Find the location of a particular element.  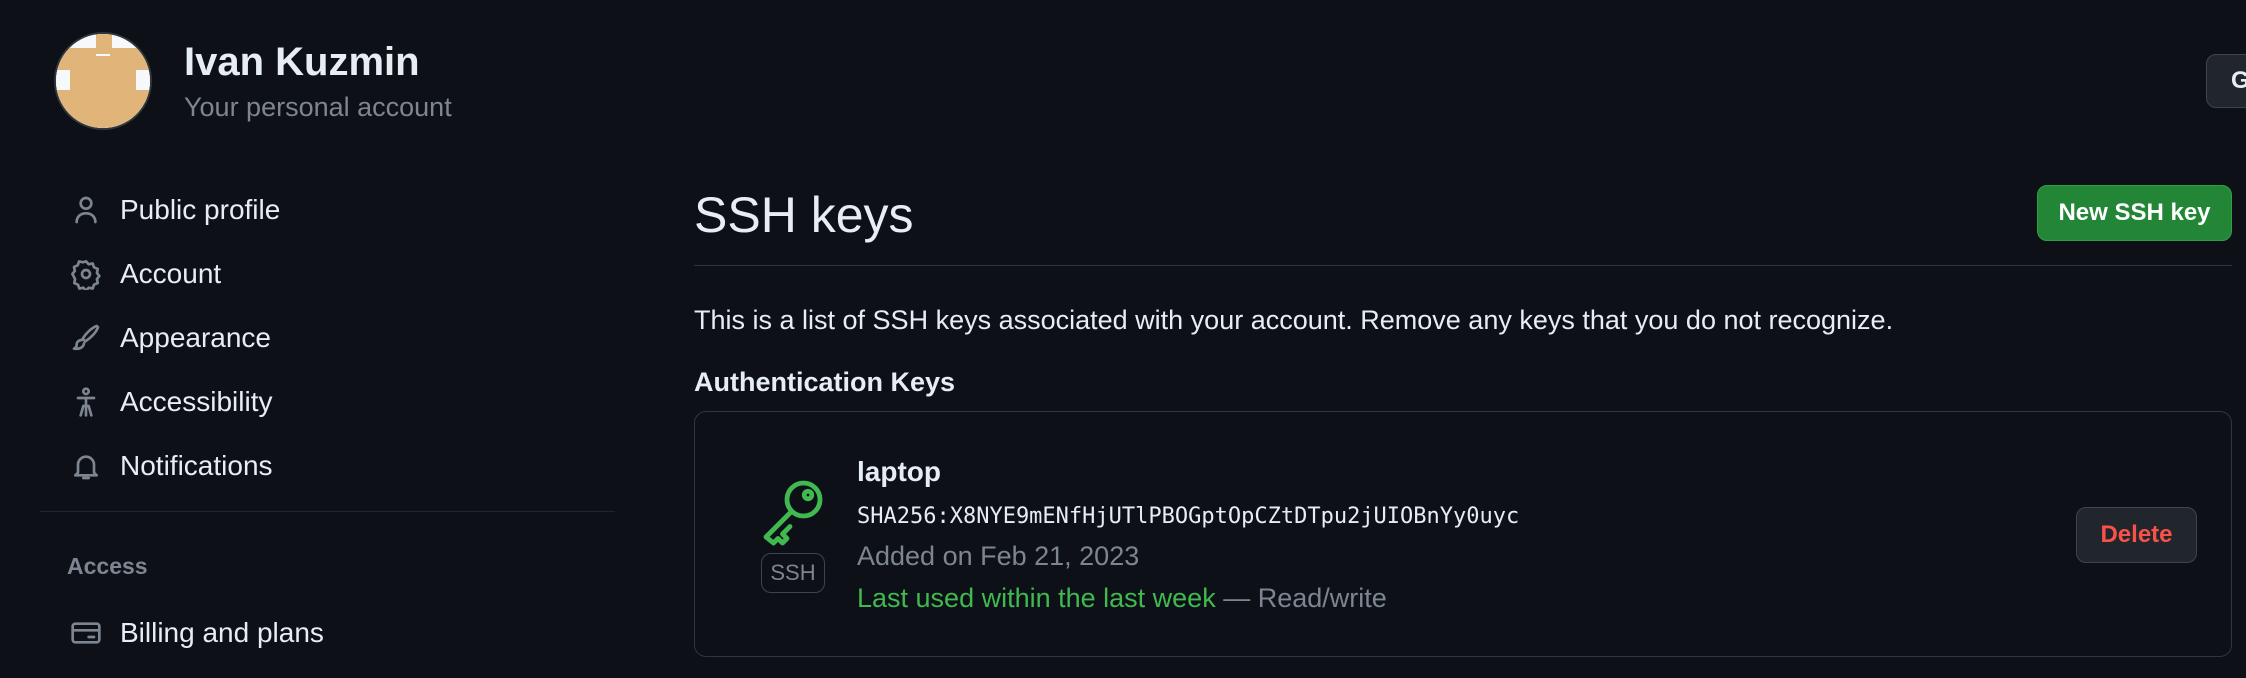

identicon-icon is located at coordinates (103, 81).